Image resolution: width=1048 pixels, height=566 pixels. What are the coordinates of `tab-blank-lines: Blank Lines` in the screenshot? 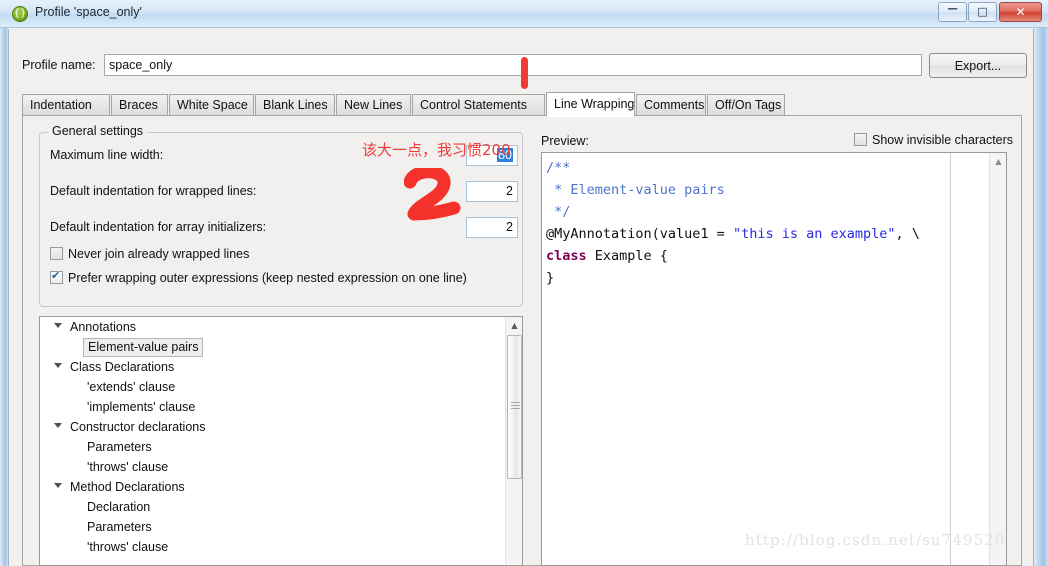 It's located at (295, 105).